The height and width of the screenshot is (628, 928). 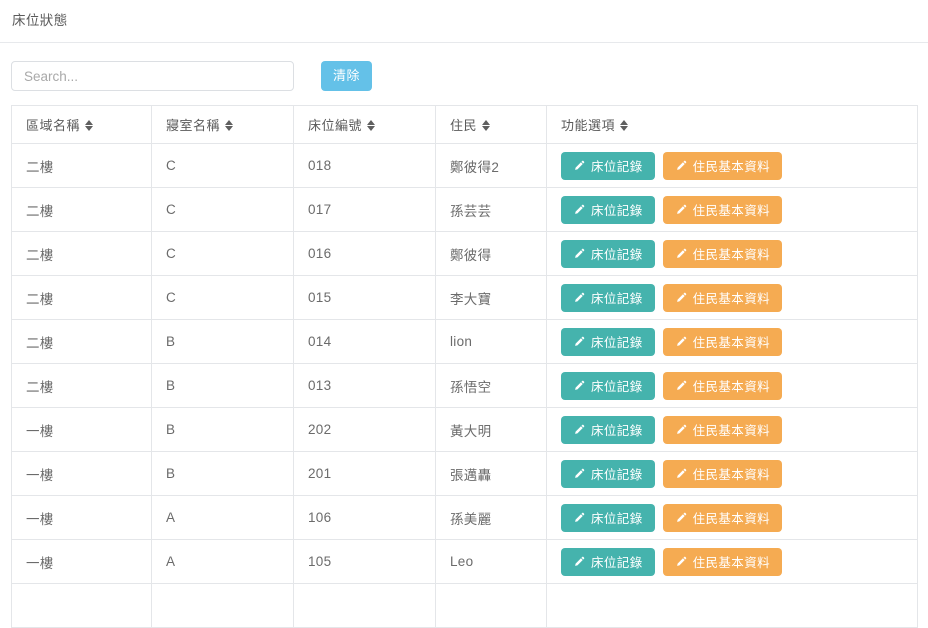 I want to click on search-input, so click(x=152, y=76).